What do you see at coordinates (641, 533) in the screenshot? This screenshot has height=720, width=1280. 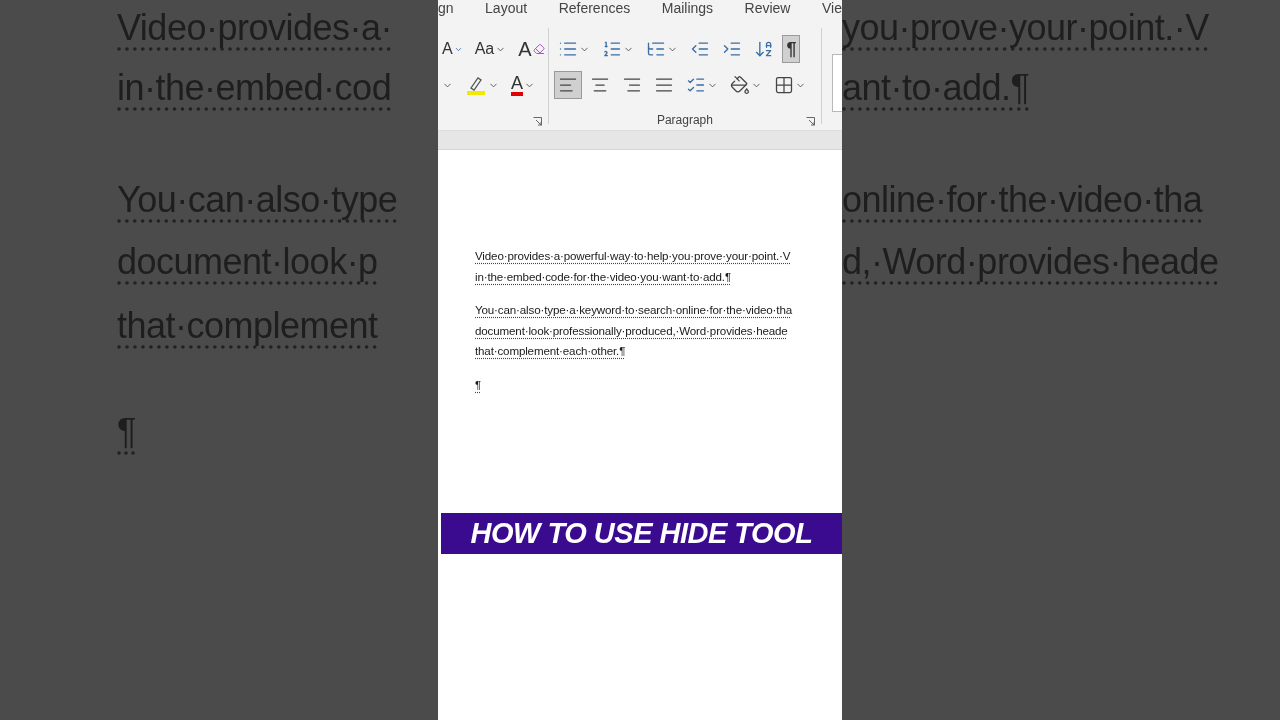 I see `title-banner: HOW TO USE HIDE TOOL` at bounding box center [641, 533].